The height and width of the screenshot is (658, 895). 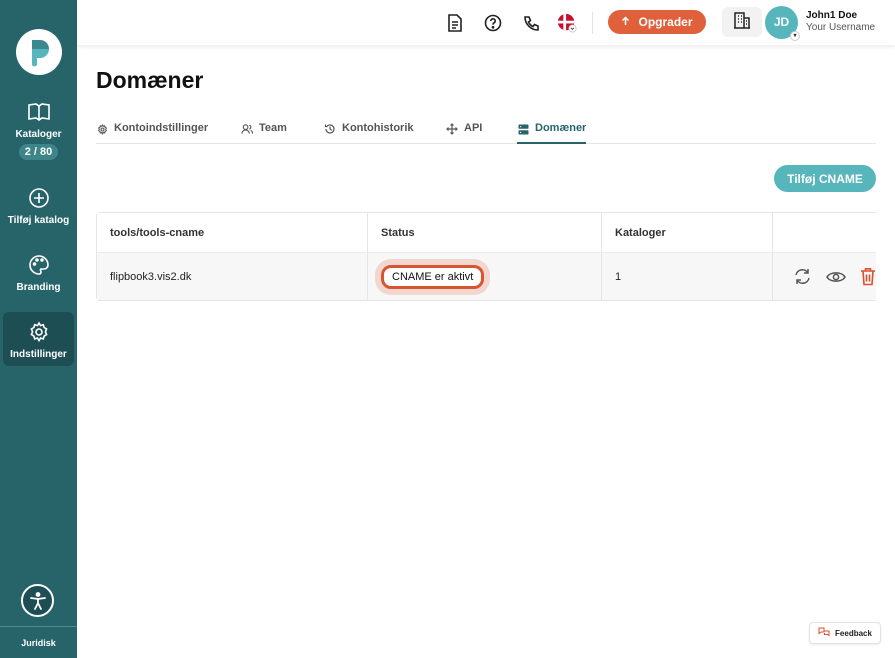 What do you see at coordinates (836, 277) in the screenshot?
I see `eye-icon` at bounding box center [836, 277].